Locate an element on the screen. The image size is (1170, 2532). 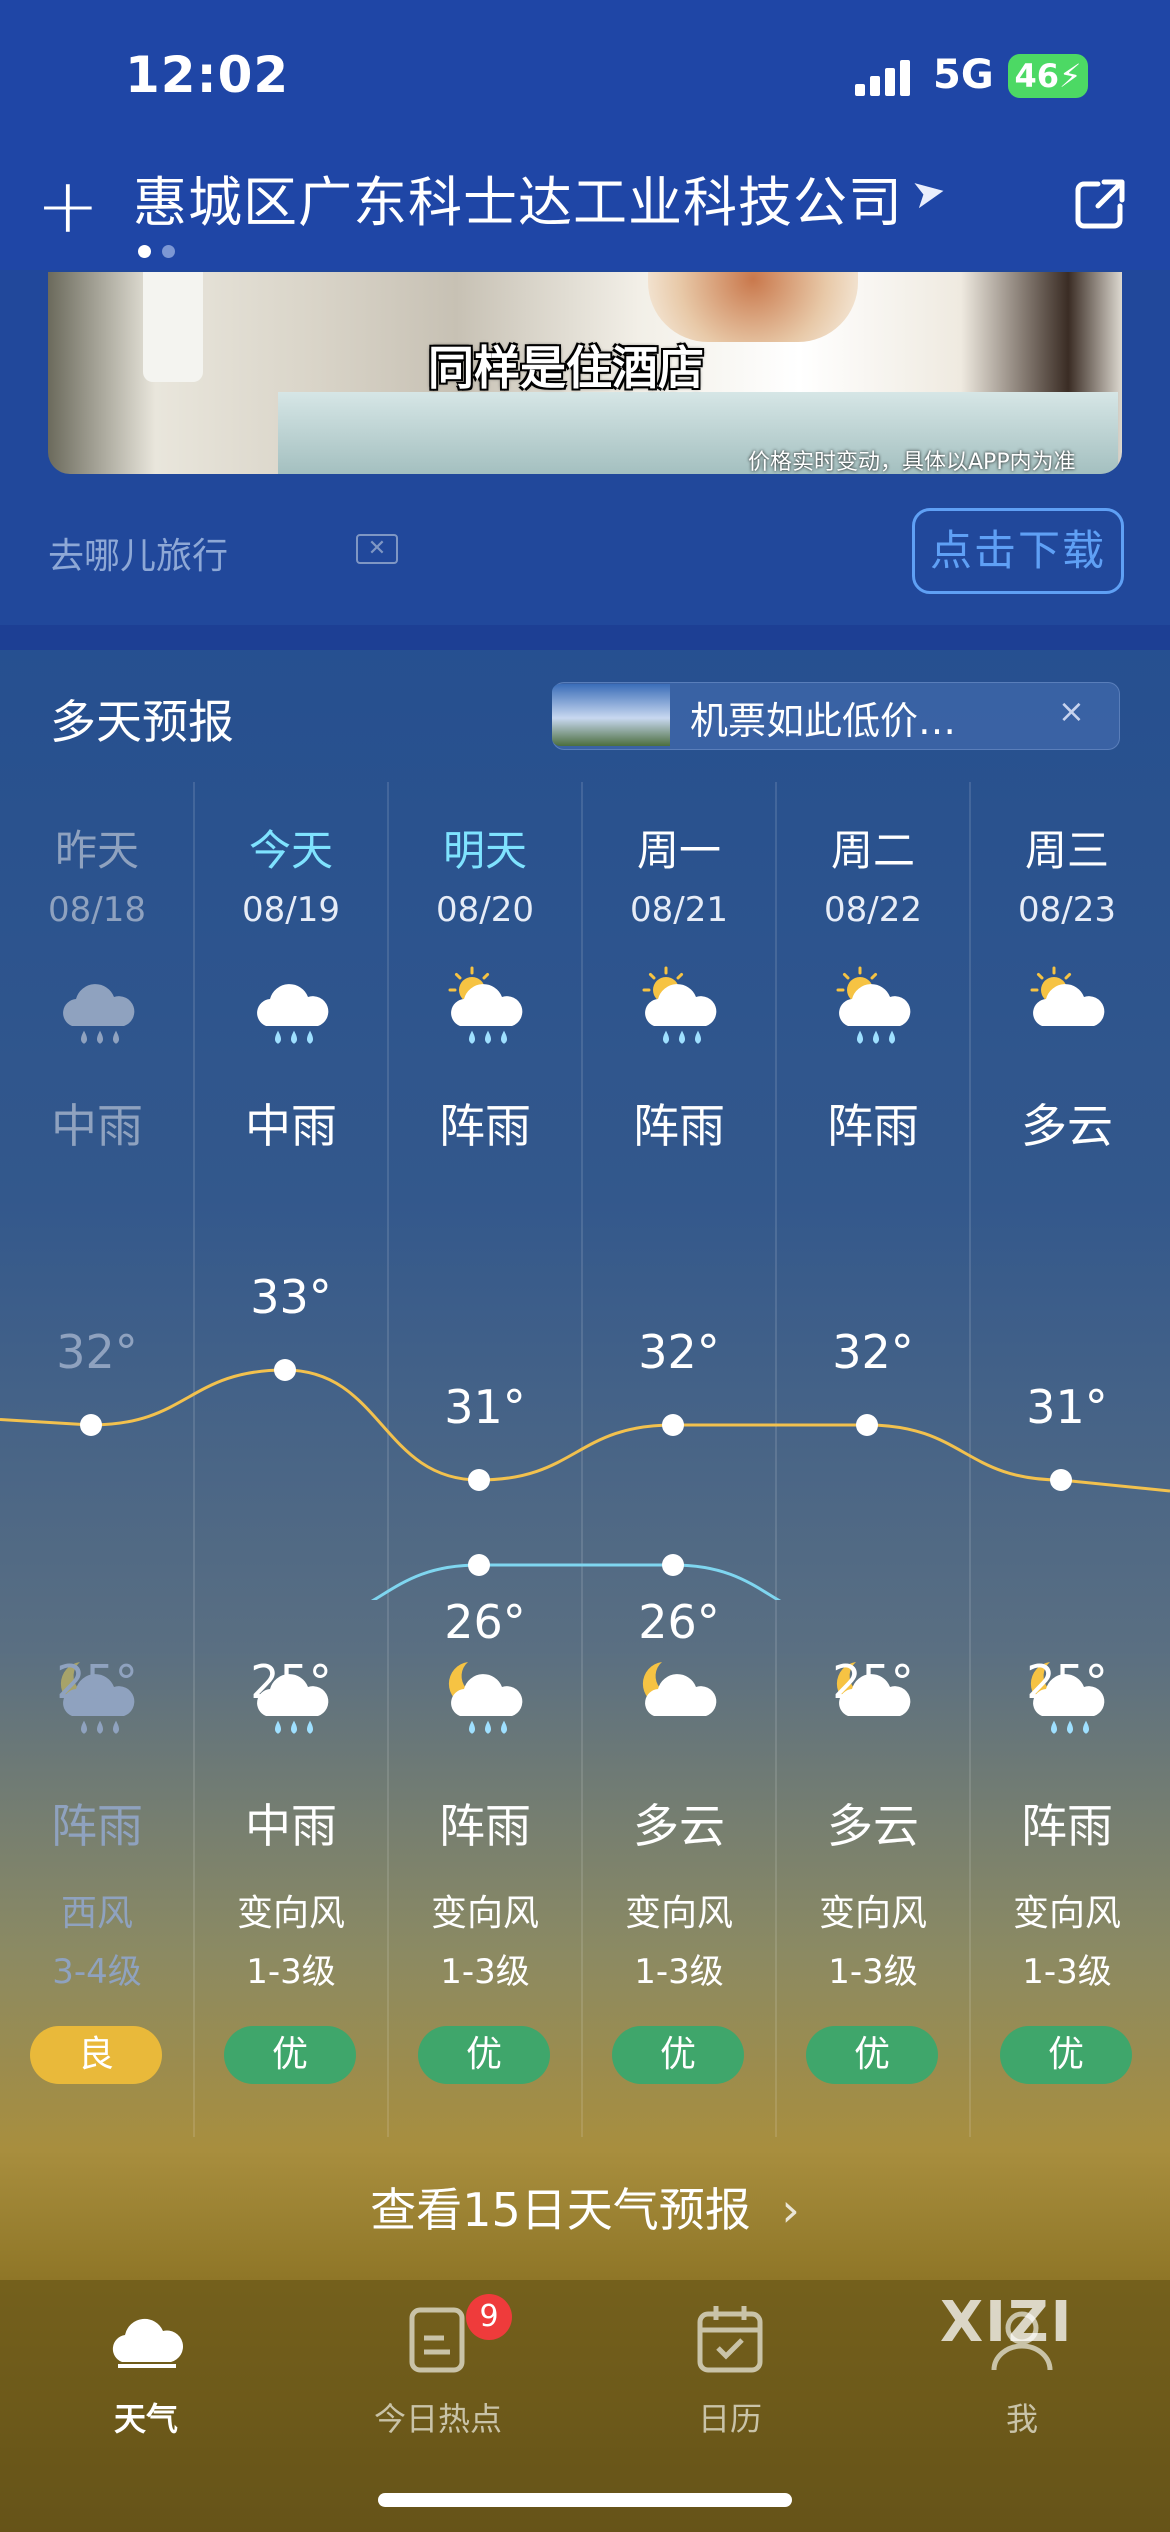
date-label: 08/19 is located at coordinates (291, 910).